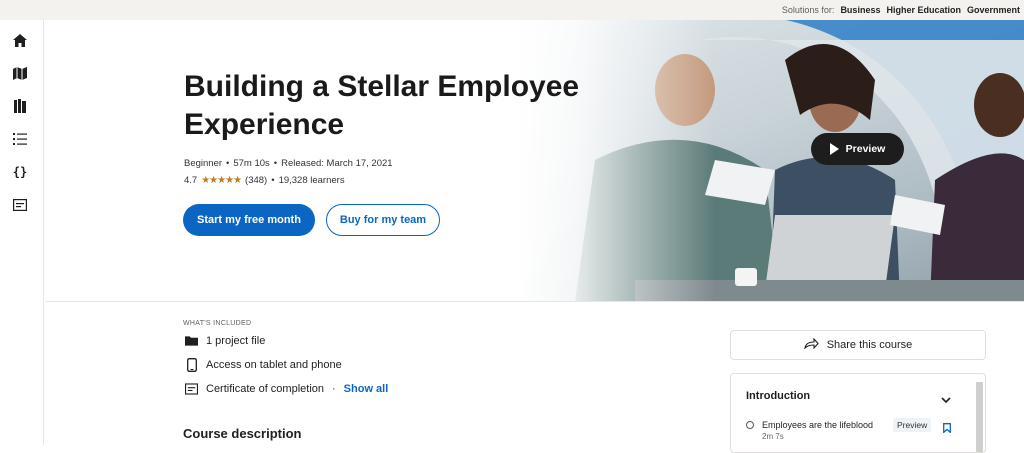 This screenshot has width=1024, height=453. I want to click on library-icon, so click(20, 106).